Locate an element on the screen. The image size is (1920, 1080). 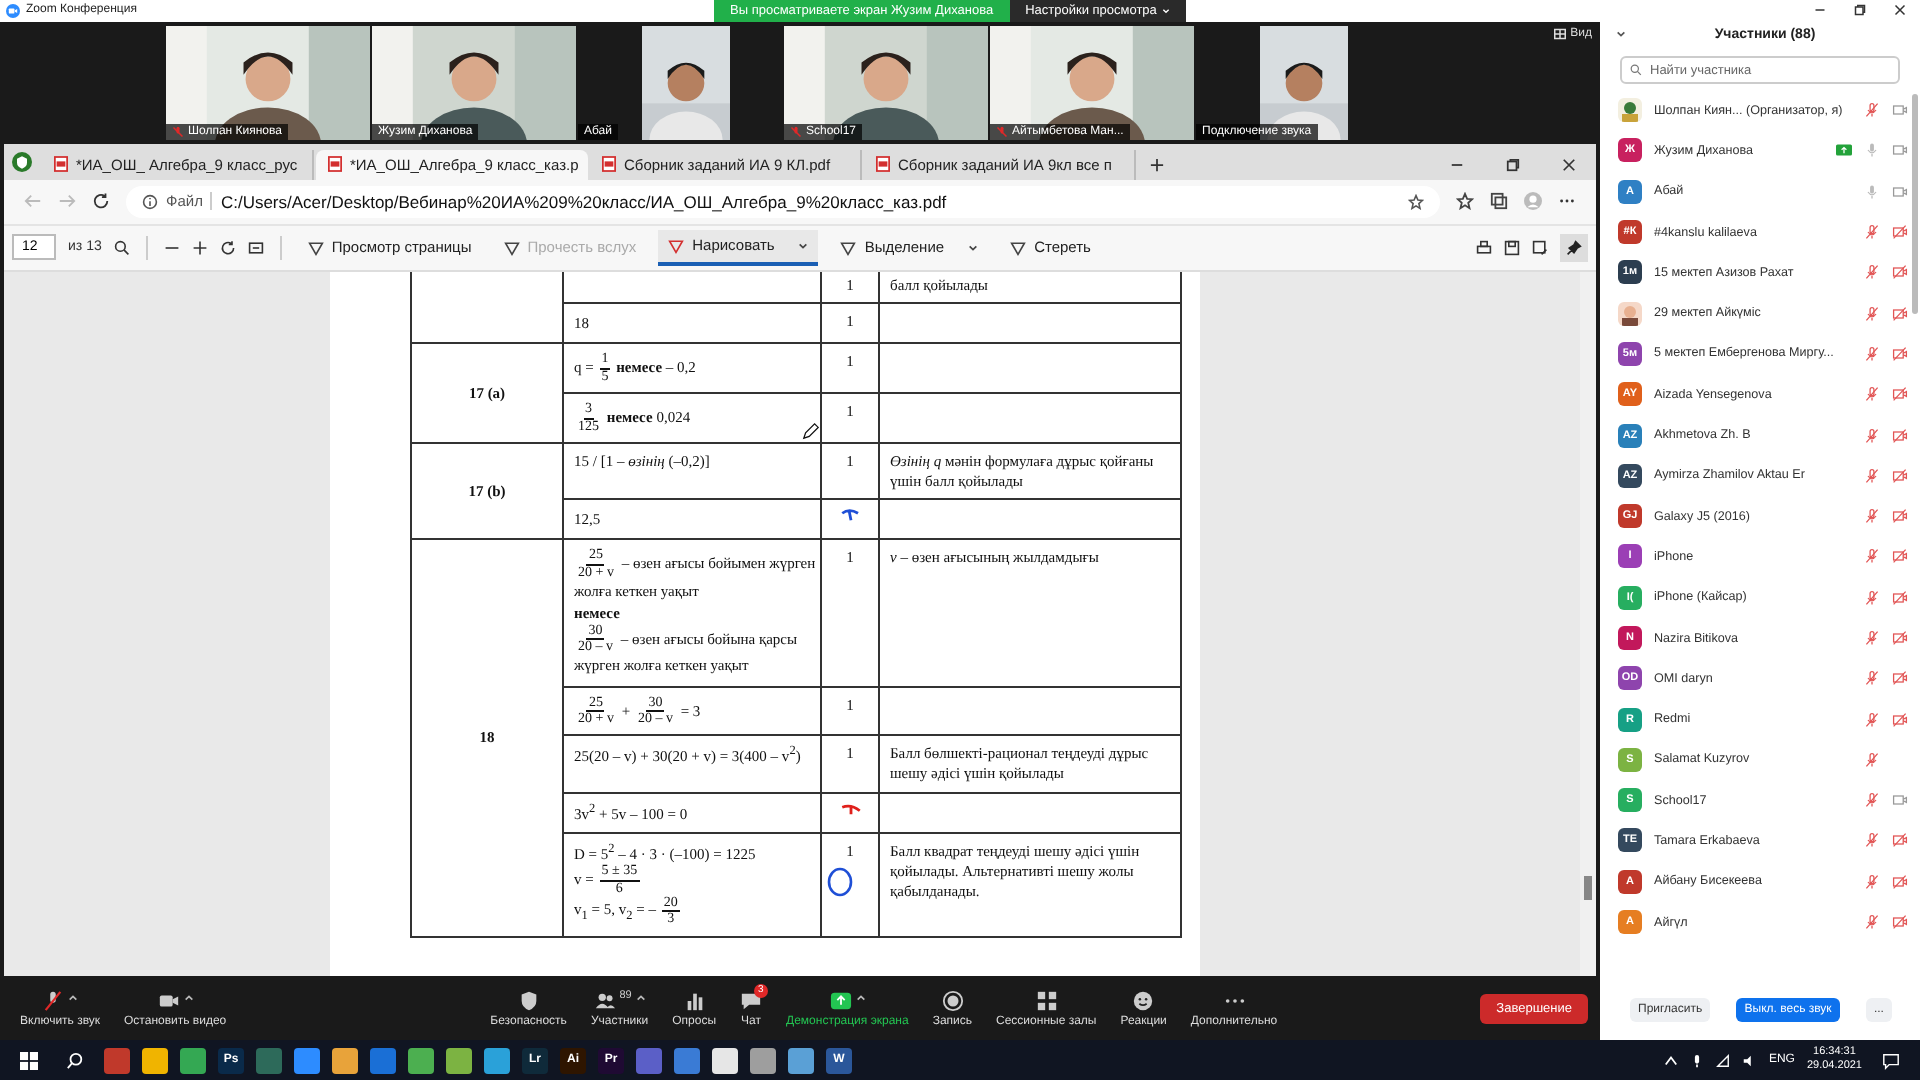
smiley-icon is located at coordinates (1143, 1000).